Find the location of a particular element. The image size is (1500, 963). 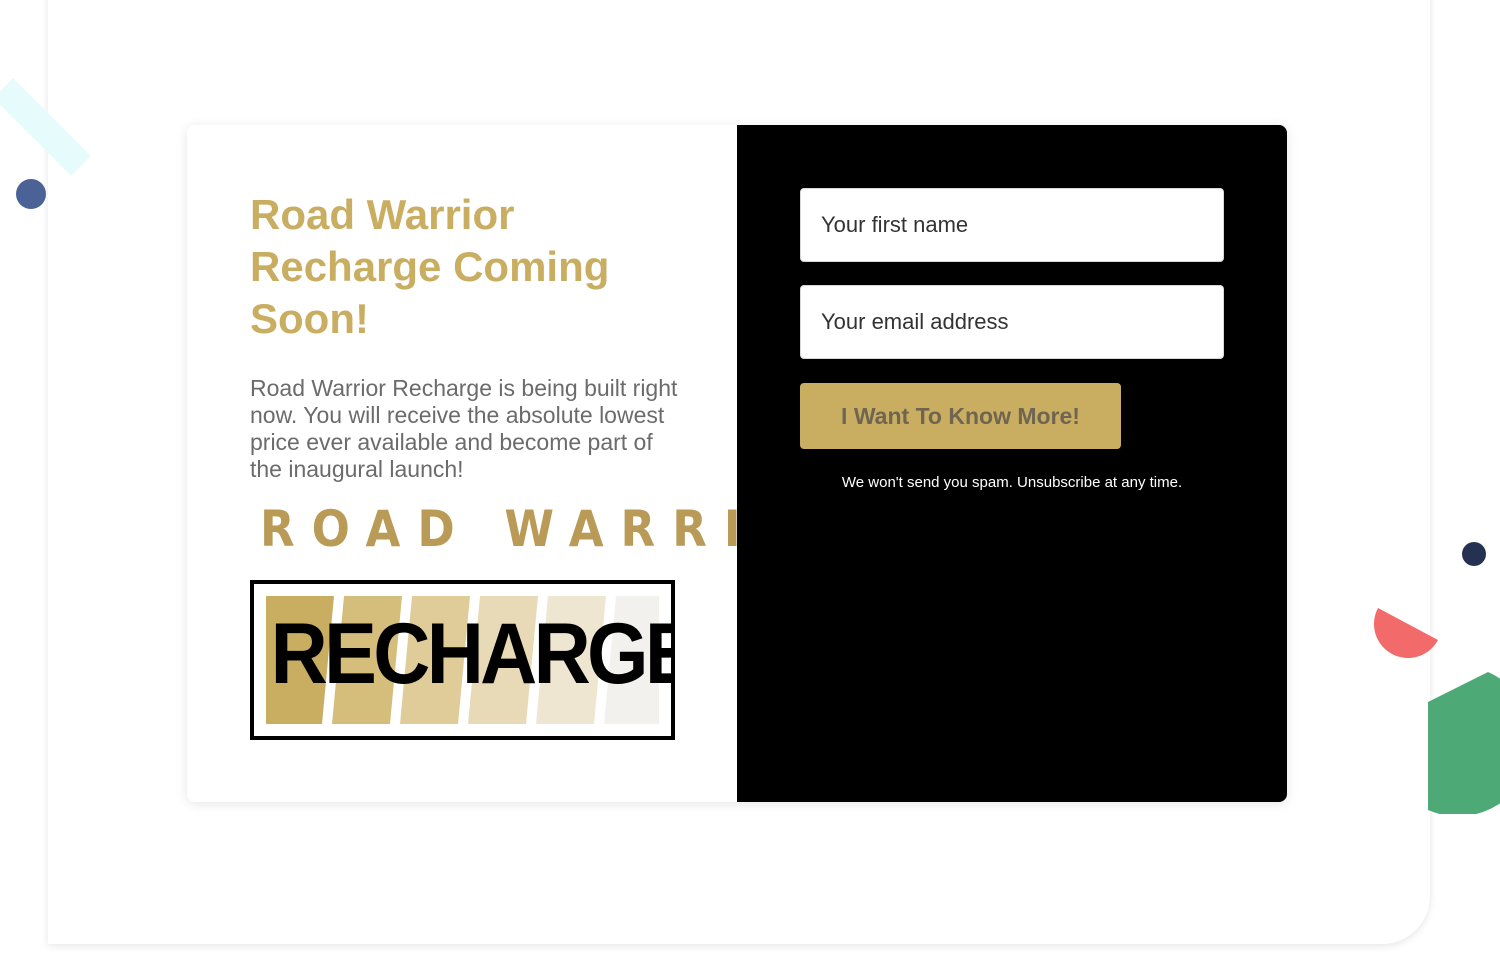

decorative-green-half-circle is located at coordinates (1464, 743).